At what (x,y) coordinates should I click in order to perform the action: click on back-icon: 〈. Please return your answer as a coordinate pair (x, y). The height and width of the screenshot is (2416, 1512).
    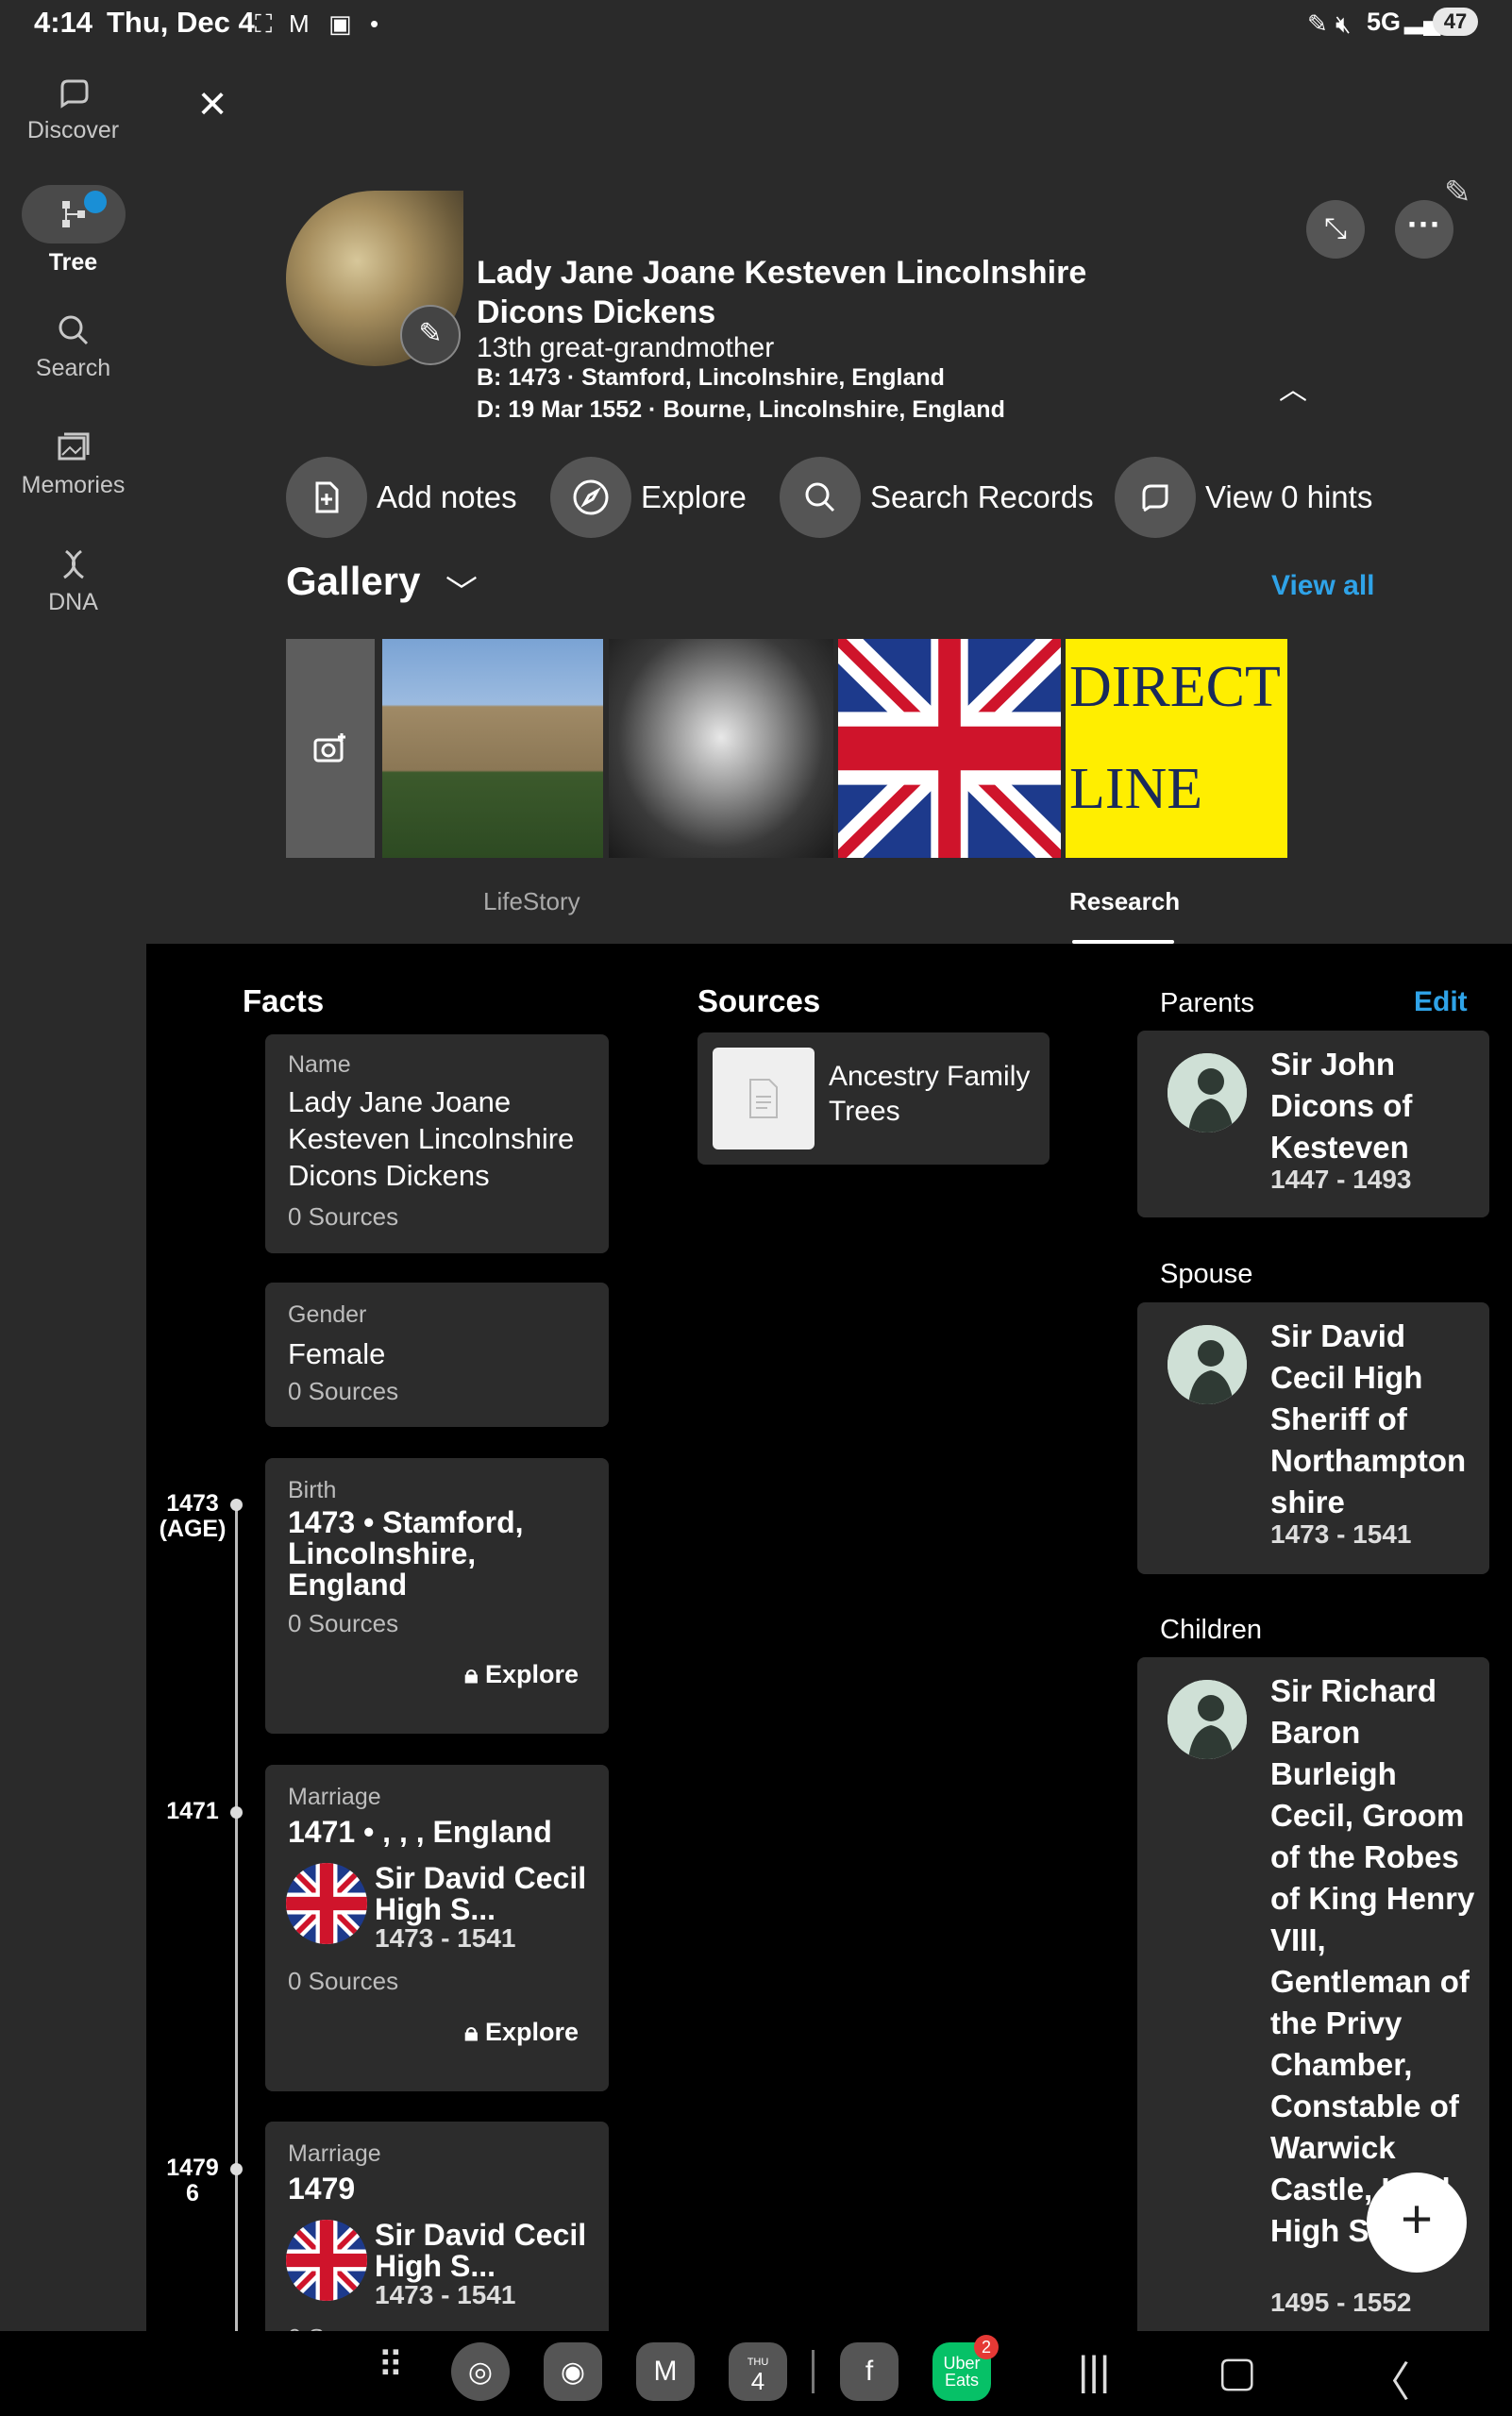
    Looking at the image, I should click on (1389, 2382).